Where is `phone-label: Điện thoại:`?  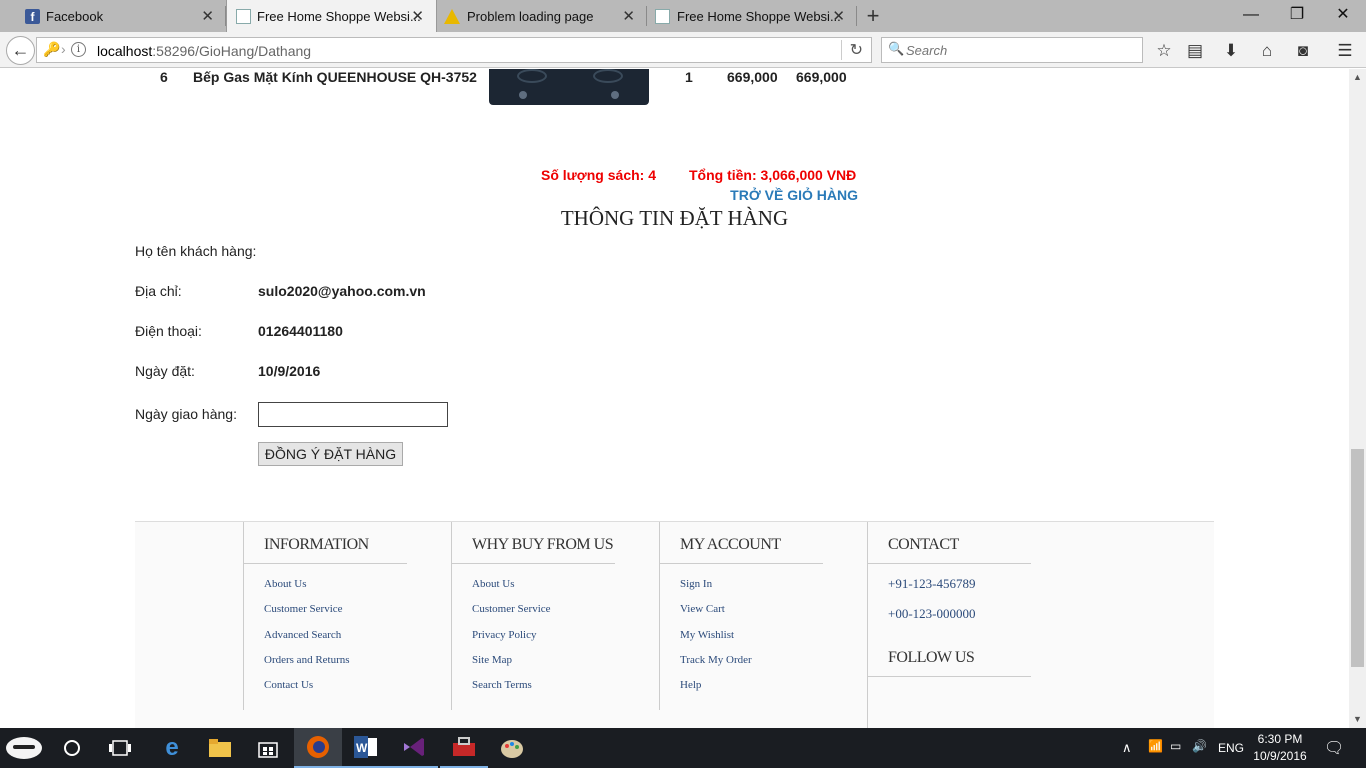 phone-label: Điện thoại: is located at coordinates (168, 331).